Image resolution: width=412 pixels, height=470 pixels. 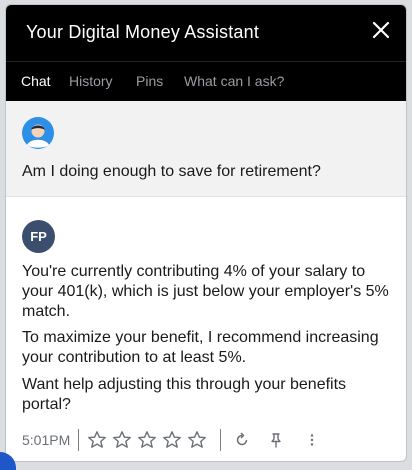 I want to click on panel-title: Your Digital Money Assistant, so click(x=143, y=32).